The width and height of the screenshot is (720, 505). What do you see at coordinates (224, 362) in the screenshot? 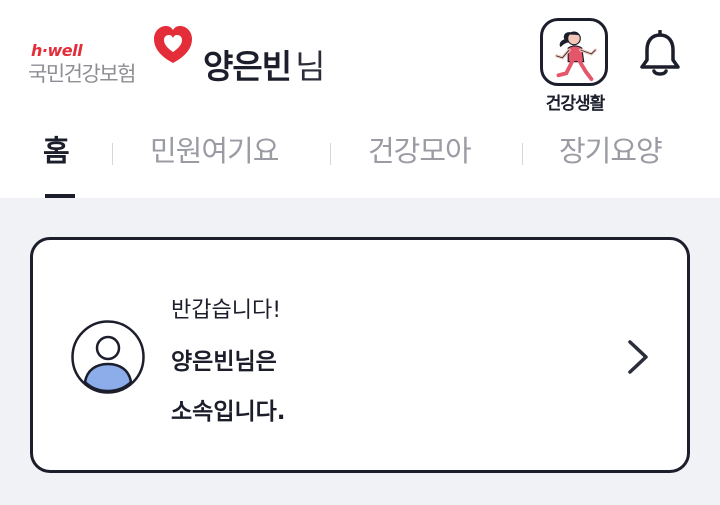
I see `card-user-name-line: 양은빈님은` at bounding box center [224, 362].